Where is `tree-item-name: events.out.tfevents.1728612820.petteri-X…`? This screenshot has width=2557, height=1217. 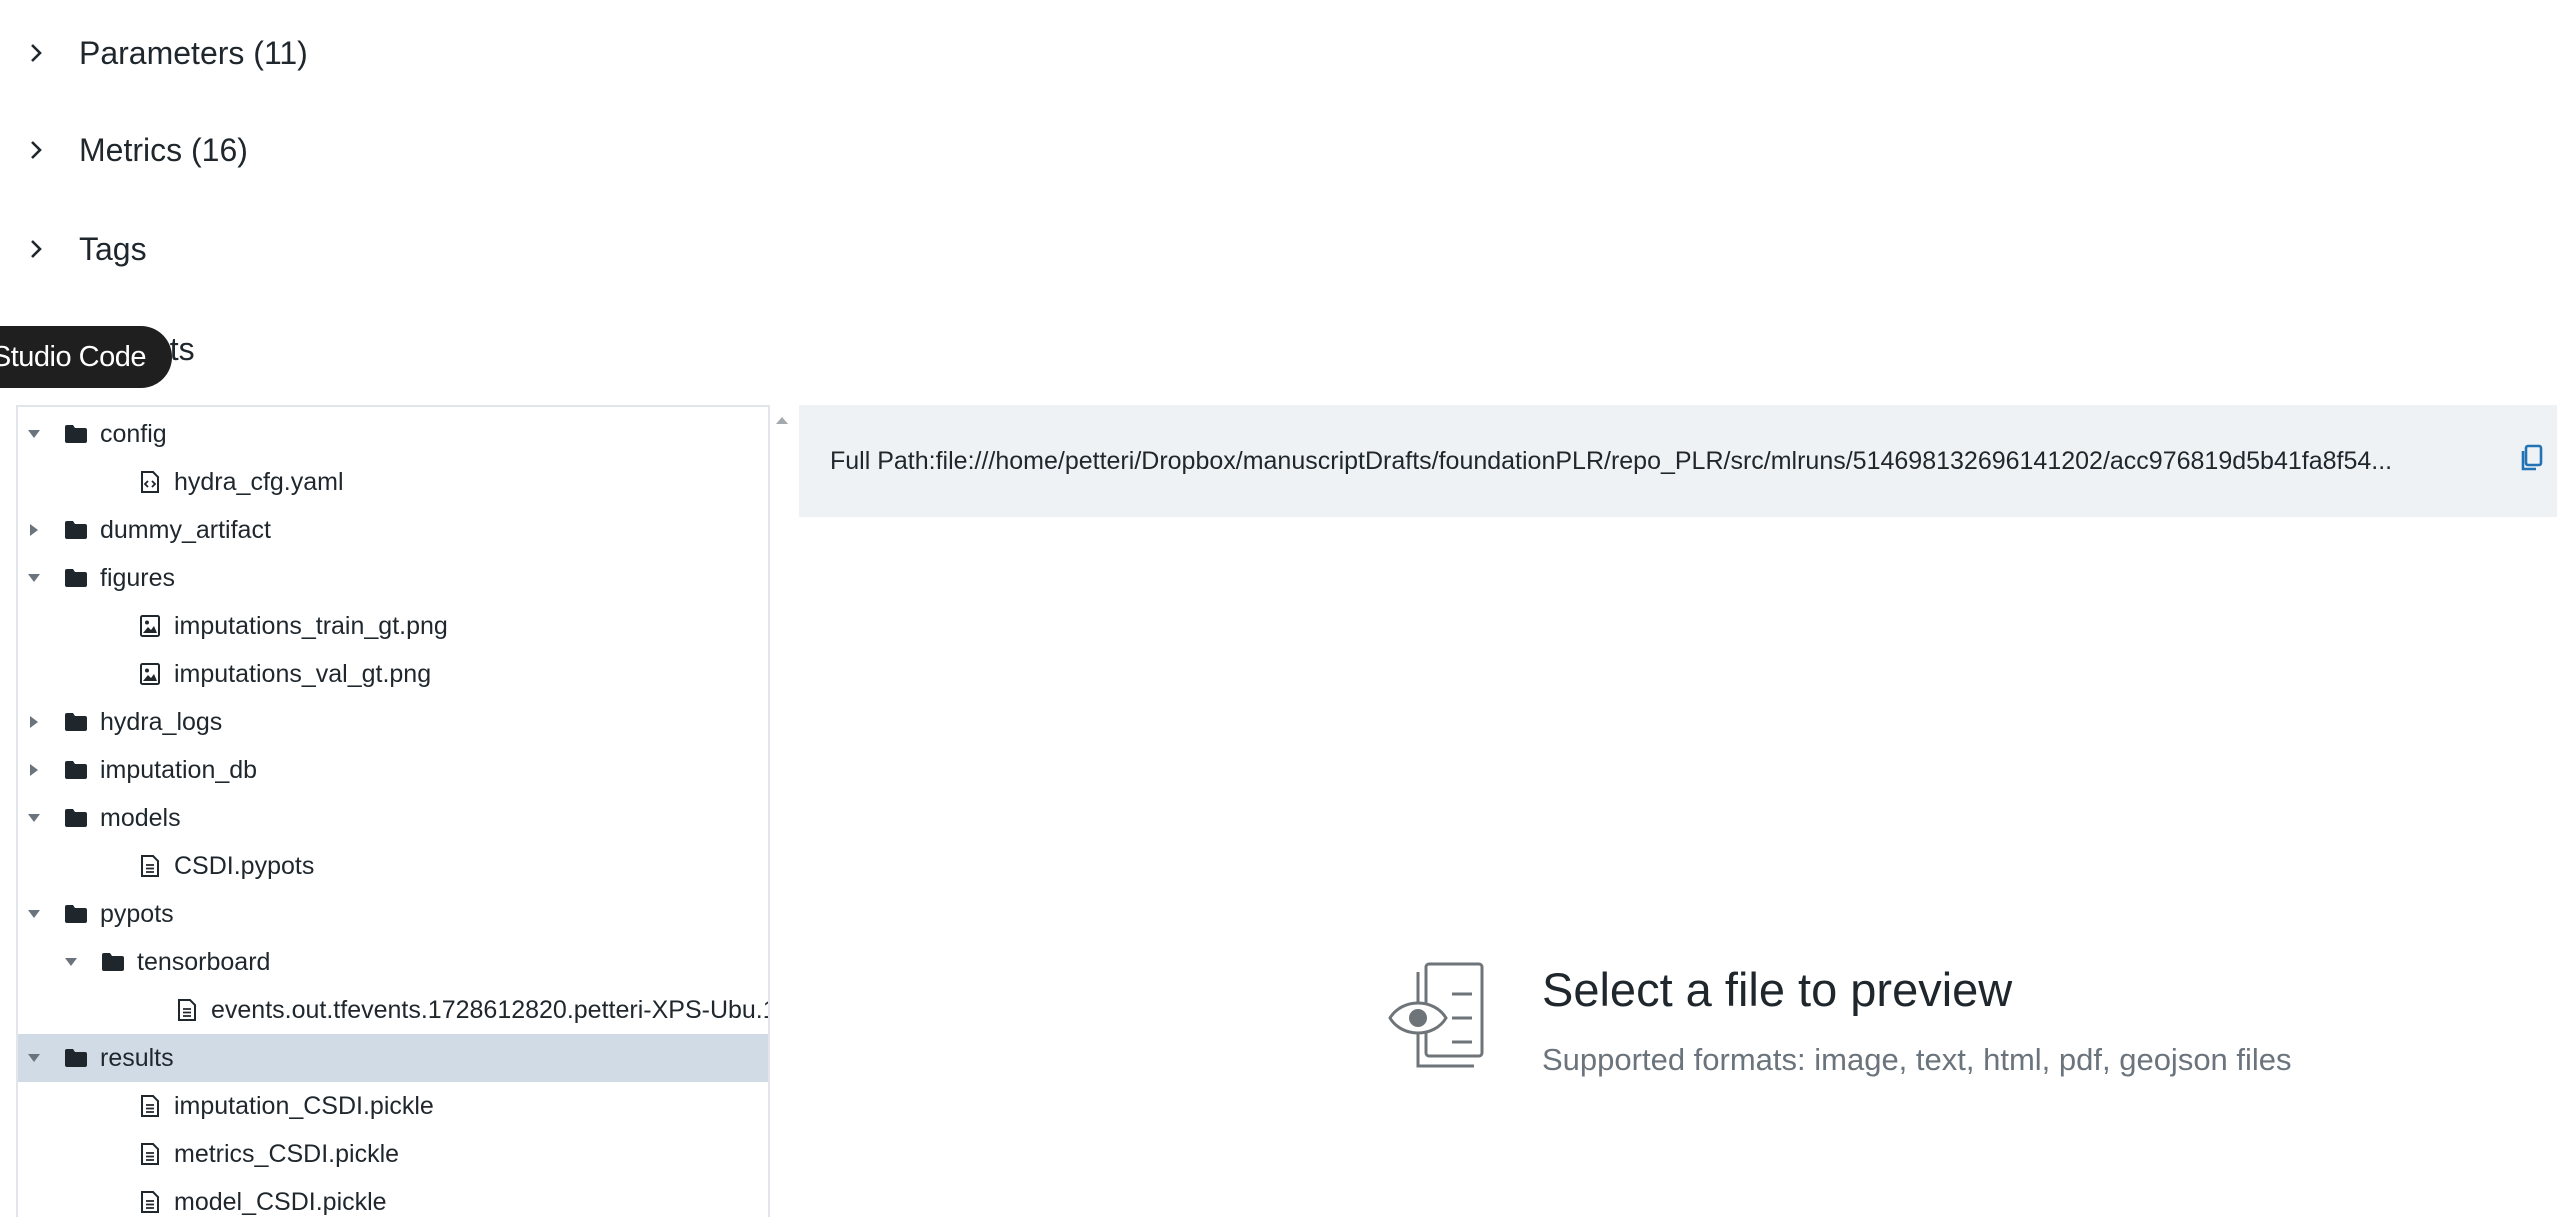
tree-item-name: events.out.tfevents.1728612820.petteri-X… is located at coordinates (490, 1009).